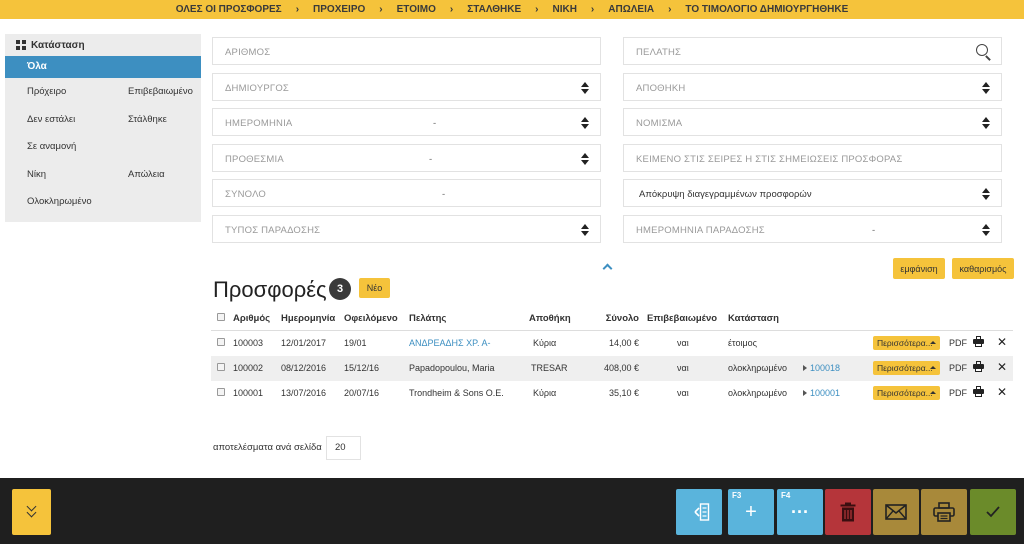  I want to click on step-won: ΝΙΚΗ, so click(564, 9).